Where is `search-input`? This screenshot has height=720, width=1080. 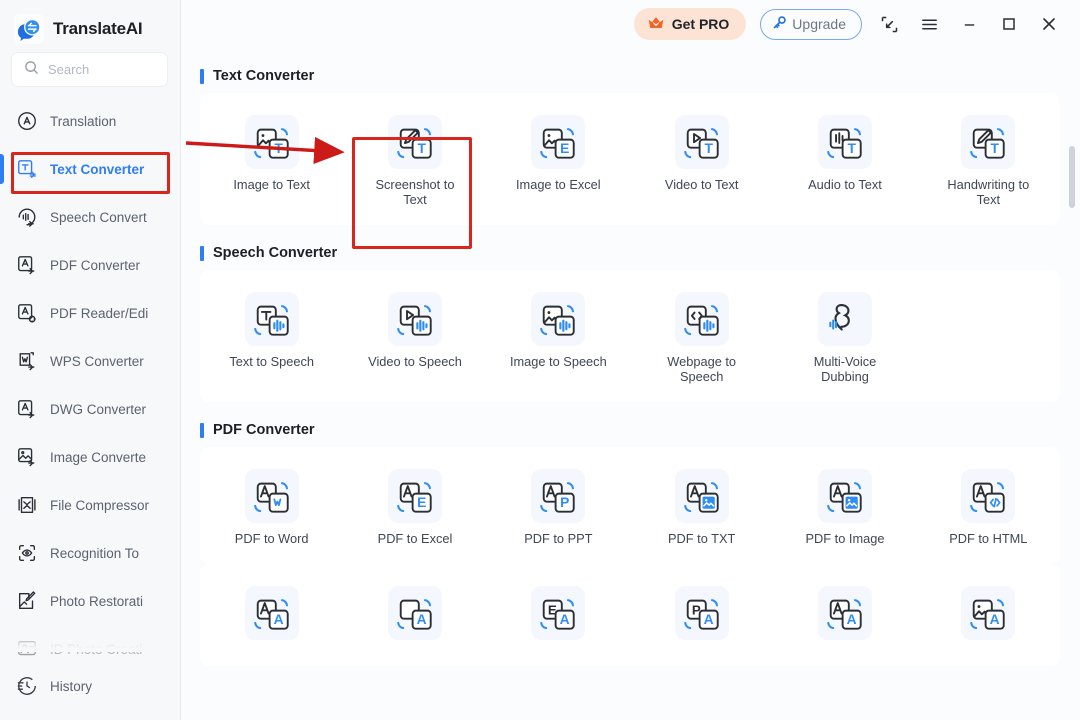 search-input is located at coordinates (103, 69).